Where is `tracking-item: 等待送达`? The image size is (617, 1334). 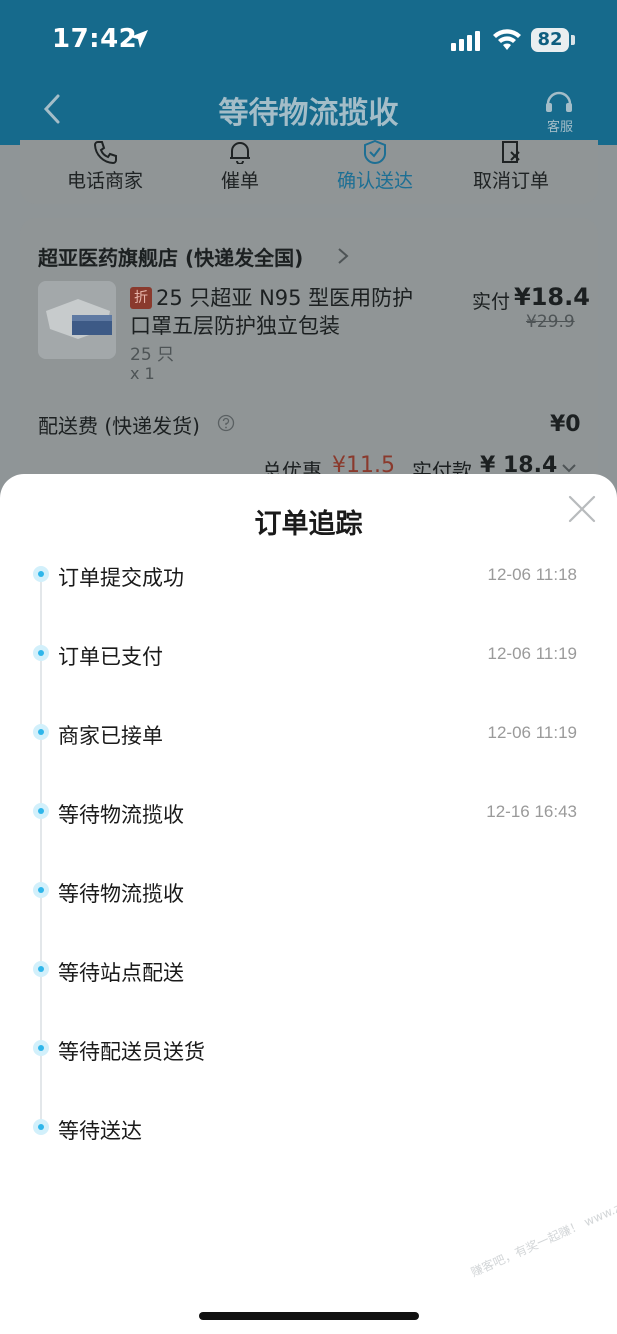 tracking-item: 等待送达 is located at coordinates (308, 1133).